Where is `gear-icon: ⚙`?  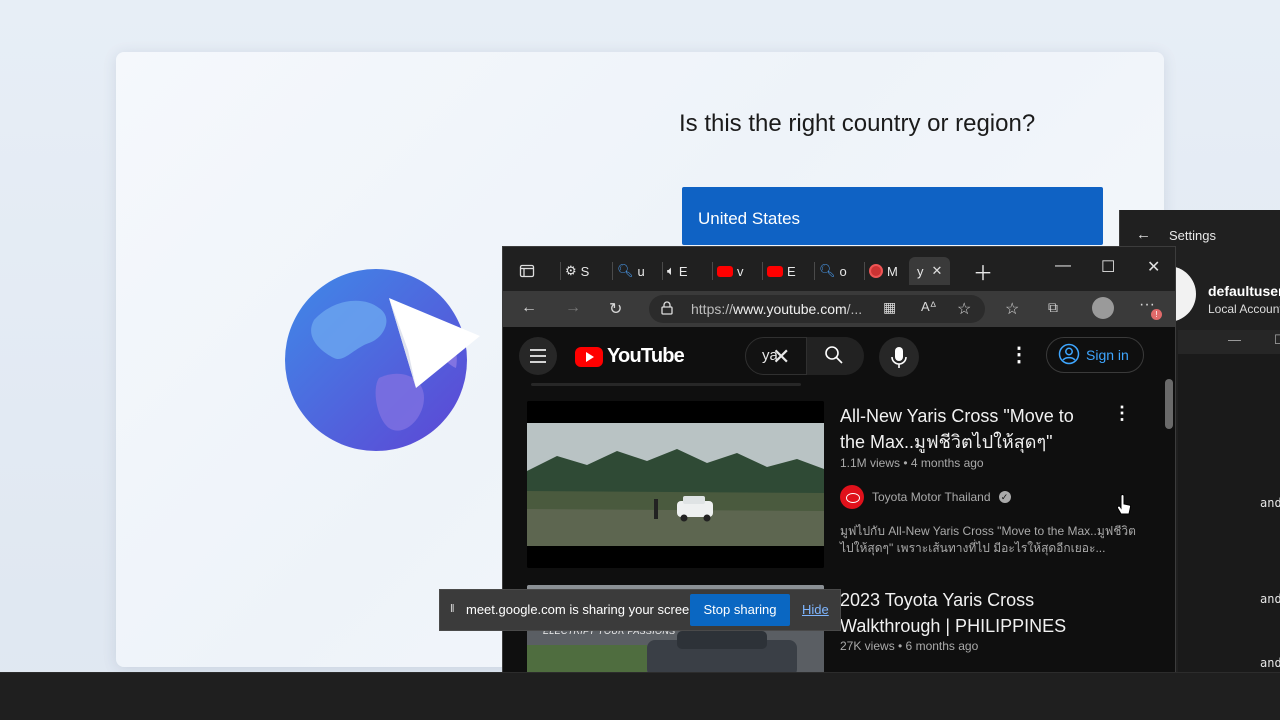 gear-icon: ⚙ is located at coordinates (571, 270).